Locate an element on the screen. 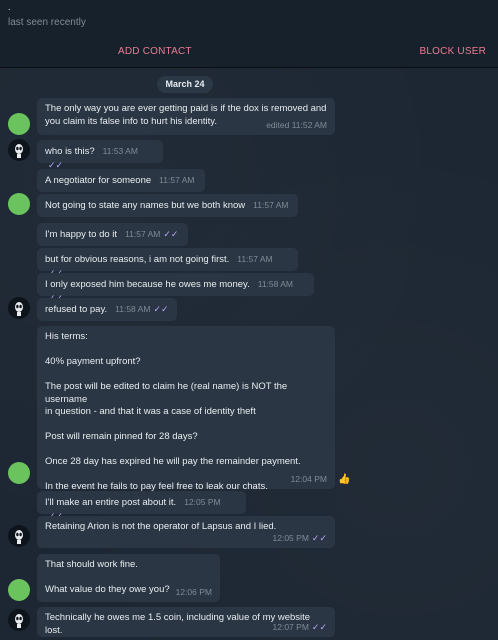  message-time-row: 12:07 PM ✓✓ is located at coordinates (300, 627).